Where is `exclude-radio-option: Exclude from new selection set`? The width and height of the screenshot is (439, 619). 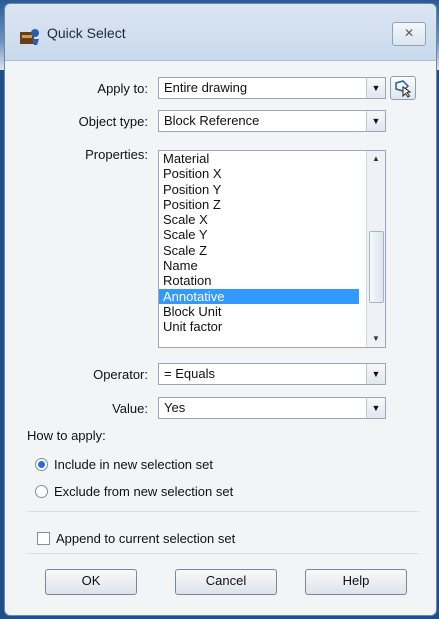 exclude-radio-option: Exclude from new selection set is located at coordinates (134, 491).